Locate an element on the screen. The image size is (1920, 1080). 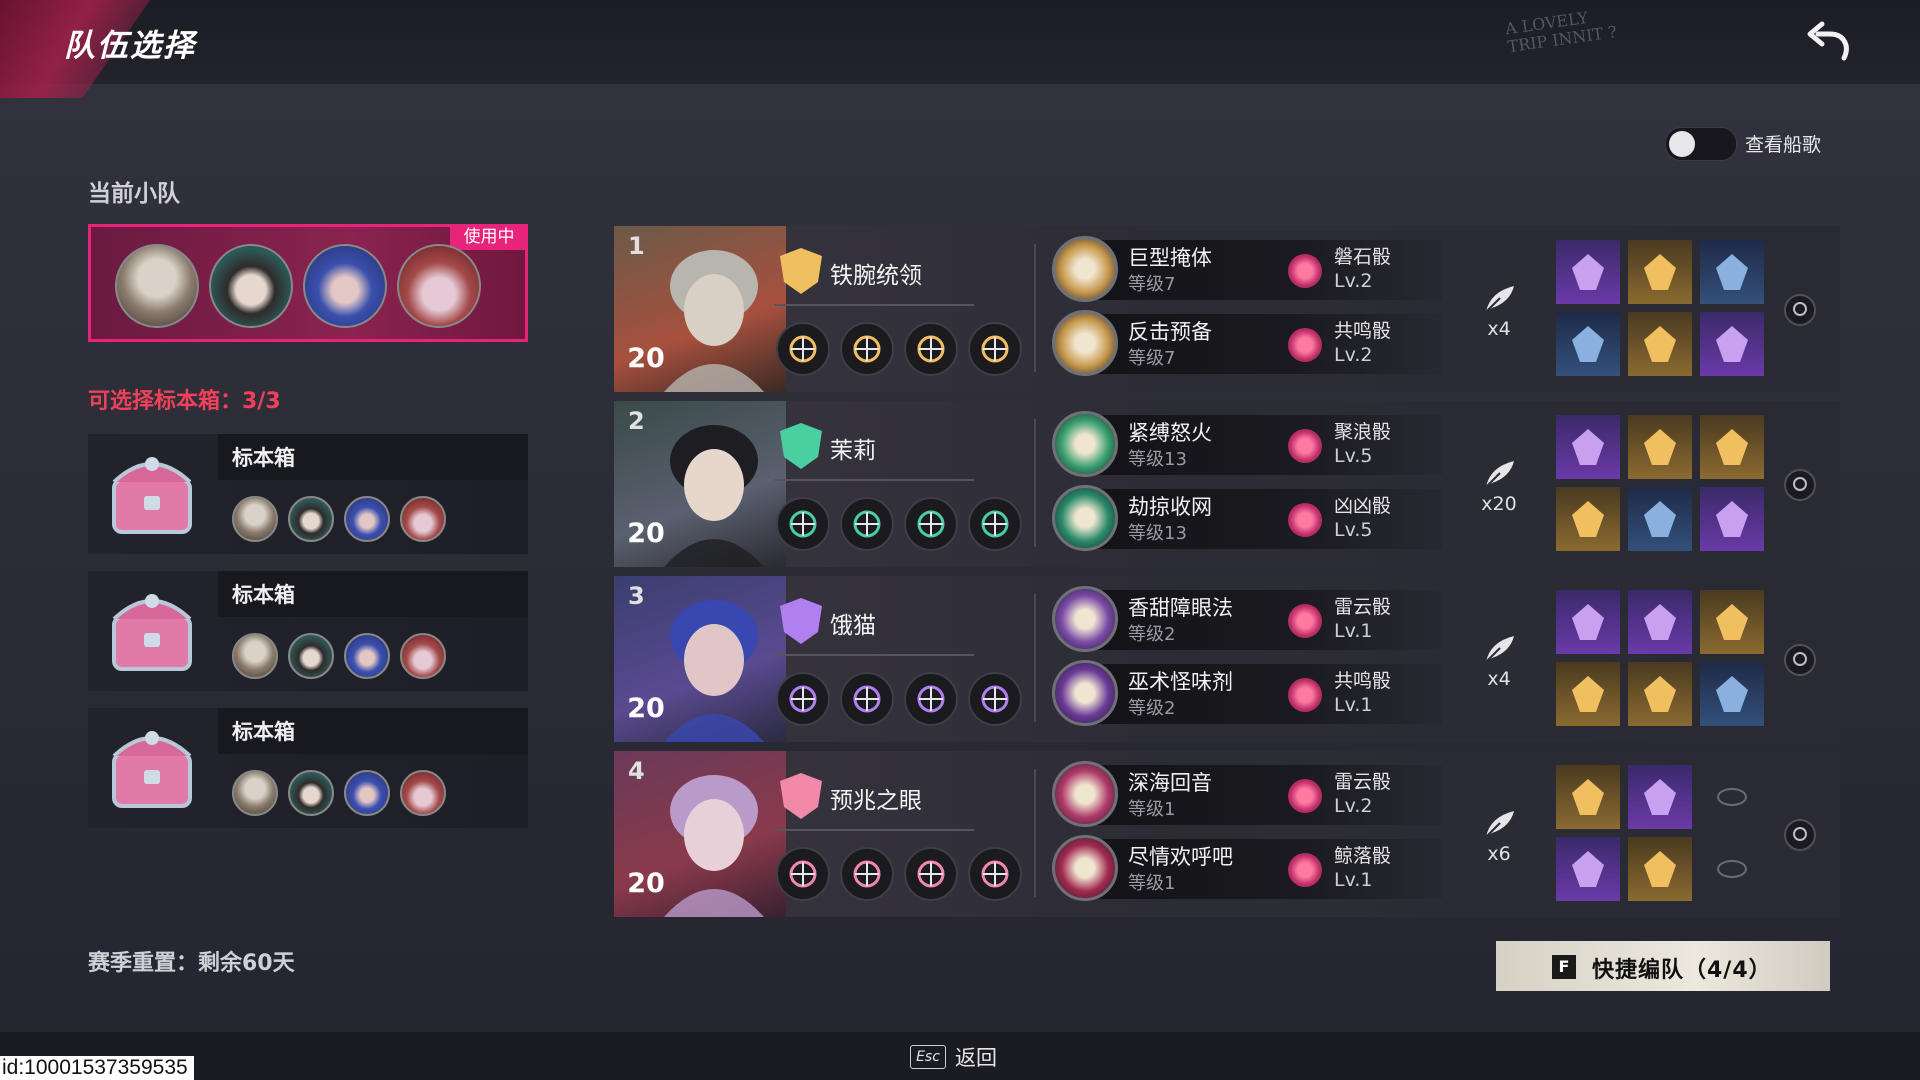
die-name: 凶凶骰 is located at coordinates (1363, 506).